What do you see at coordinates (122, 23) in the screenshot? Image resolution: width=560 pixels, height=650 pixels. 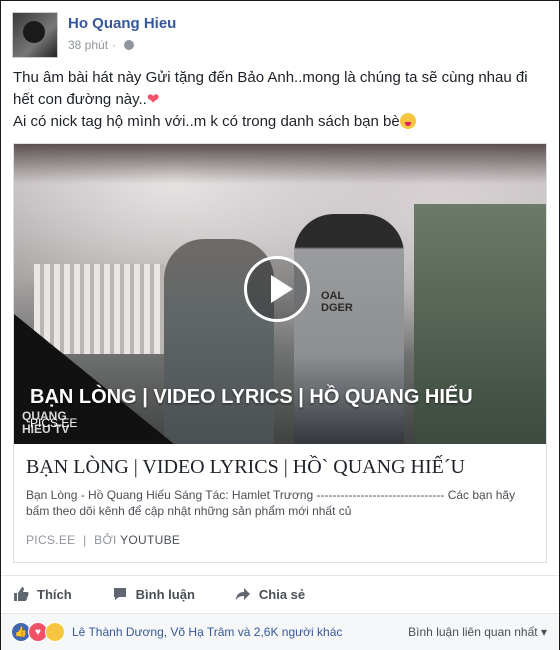 I see `author-name: Ho Quang Hieu` at bounding box center [122, 23].